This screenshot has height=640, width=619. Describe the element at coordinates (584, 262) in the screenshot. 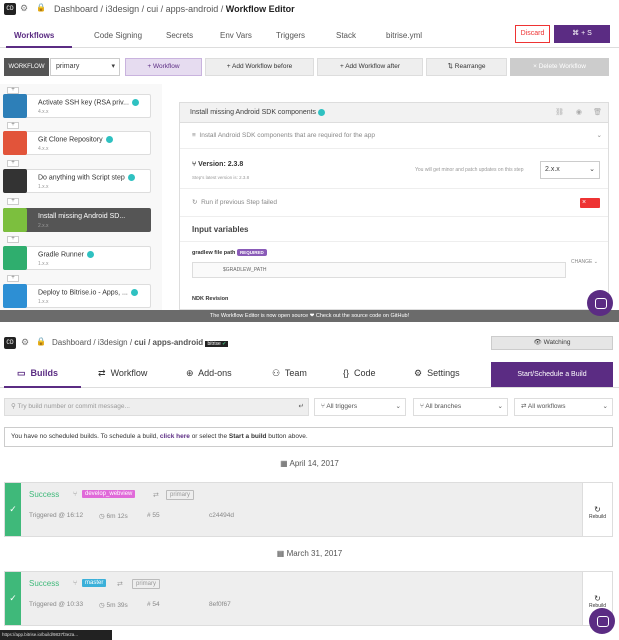

I see `change-button: CHANGE ⌄` at that location.